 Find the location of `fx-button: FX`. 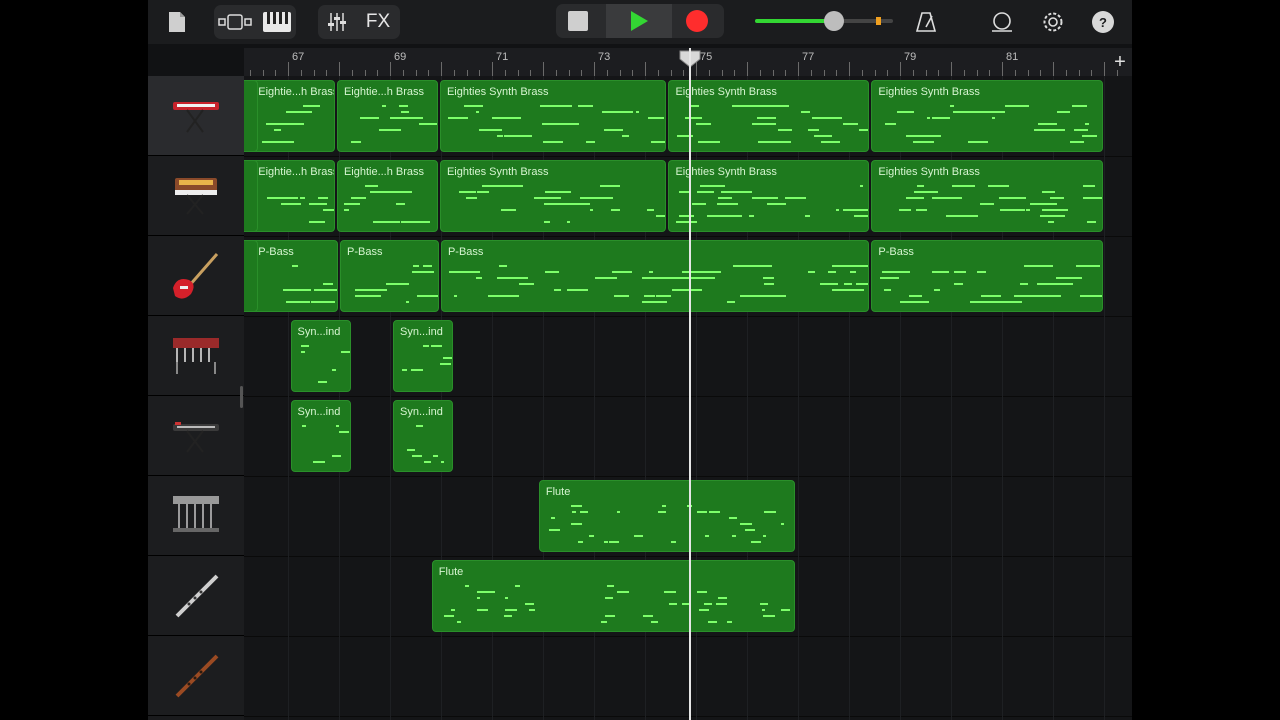

fx-button: FX is located at coordinates (378, 22).